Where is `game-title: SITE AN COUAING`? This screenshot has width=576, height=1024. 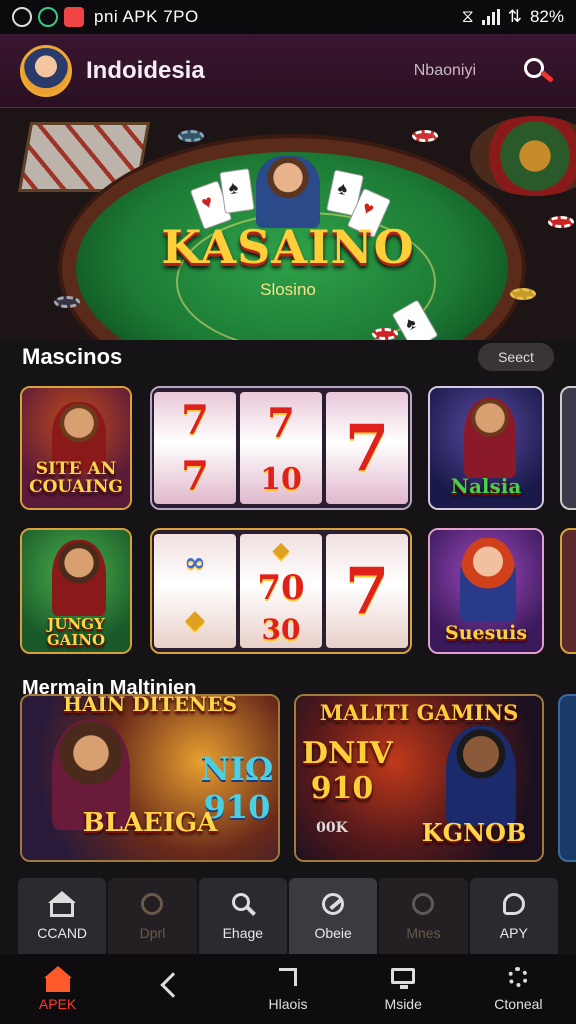 game-title: SITE AN COUAING is located at coordinates (76, 478).